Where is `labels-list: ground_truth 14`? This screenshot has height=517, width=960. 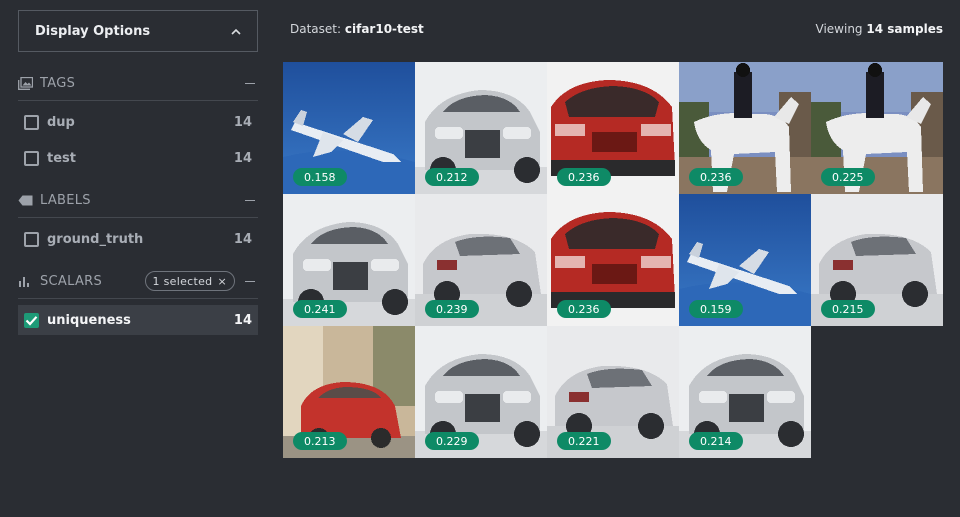
labels-list: ground_truth 14 is located at coordinates (138, 236).